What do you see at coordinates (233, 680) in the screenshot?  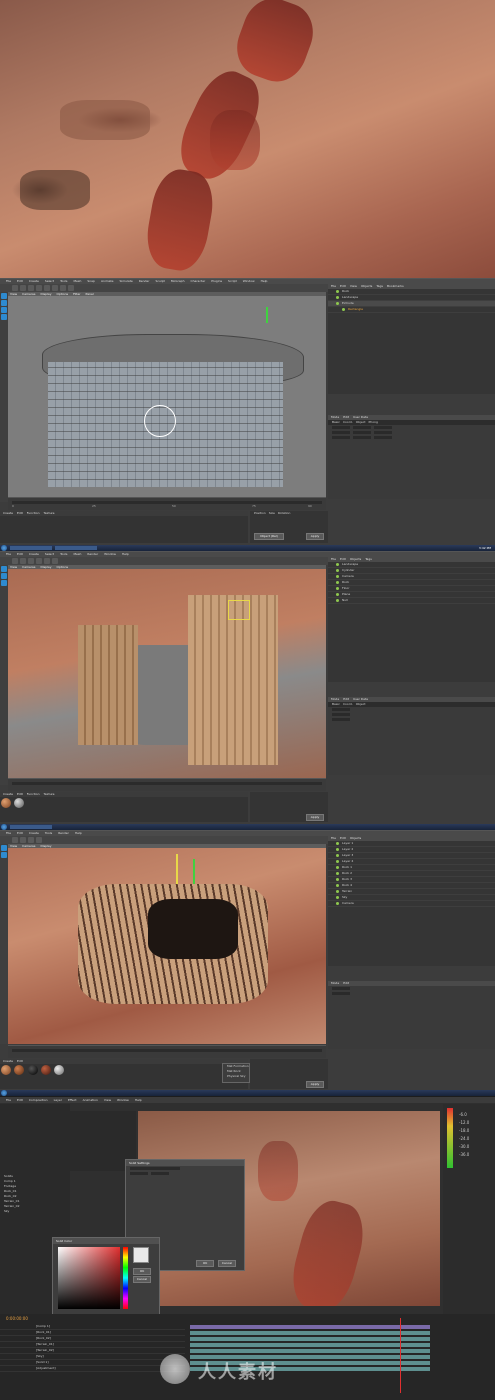 I see `cliff-wall` at bounding box center [233, 680].